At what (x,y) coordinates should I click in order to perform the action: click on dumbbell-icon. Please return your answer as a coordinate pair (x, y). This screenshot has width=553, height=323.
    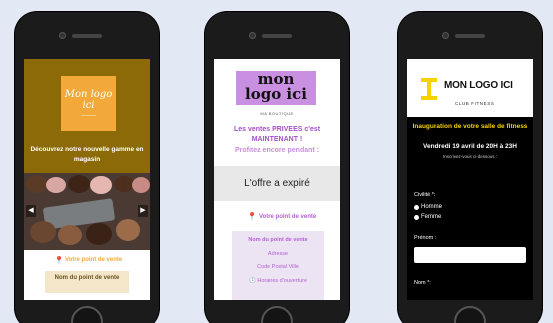
    Looking at the image, I should click on (429, 89).